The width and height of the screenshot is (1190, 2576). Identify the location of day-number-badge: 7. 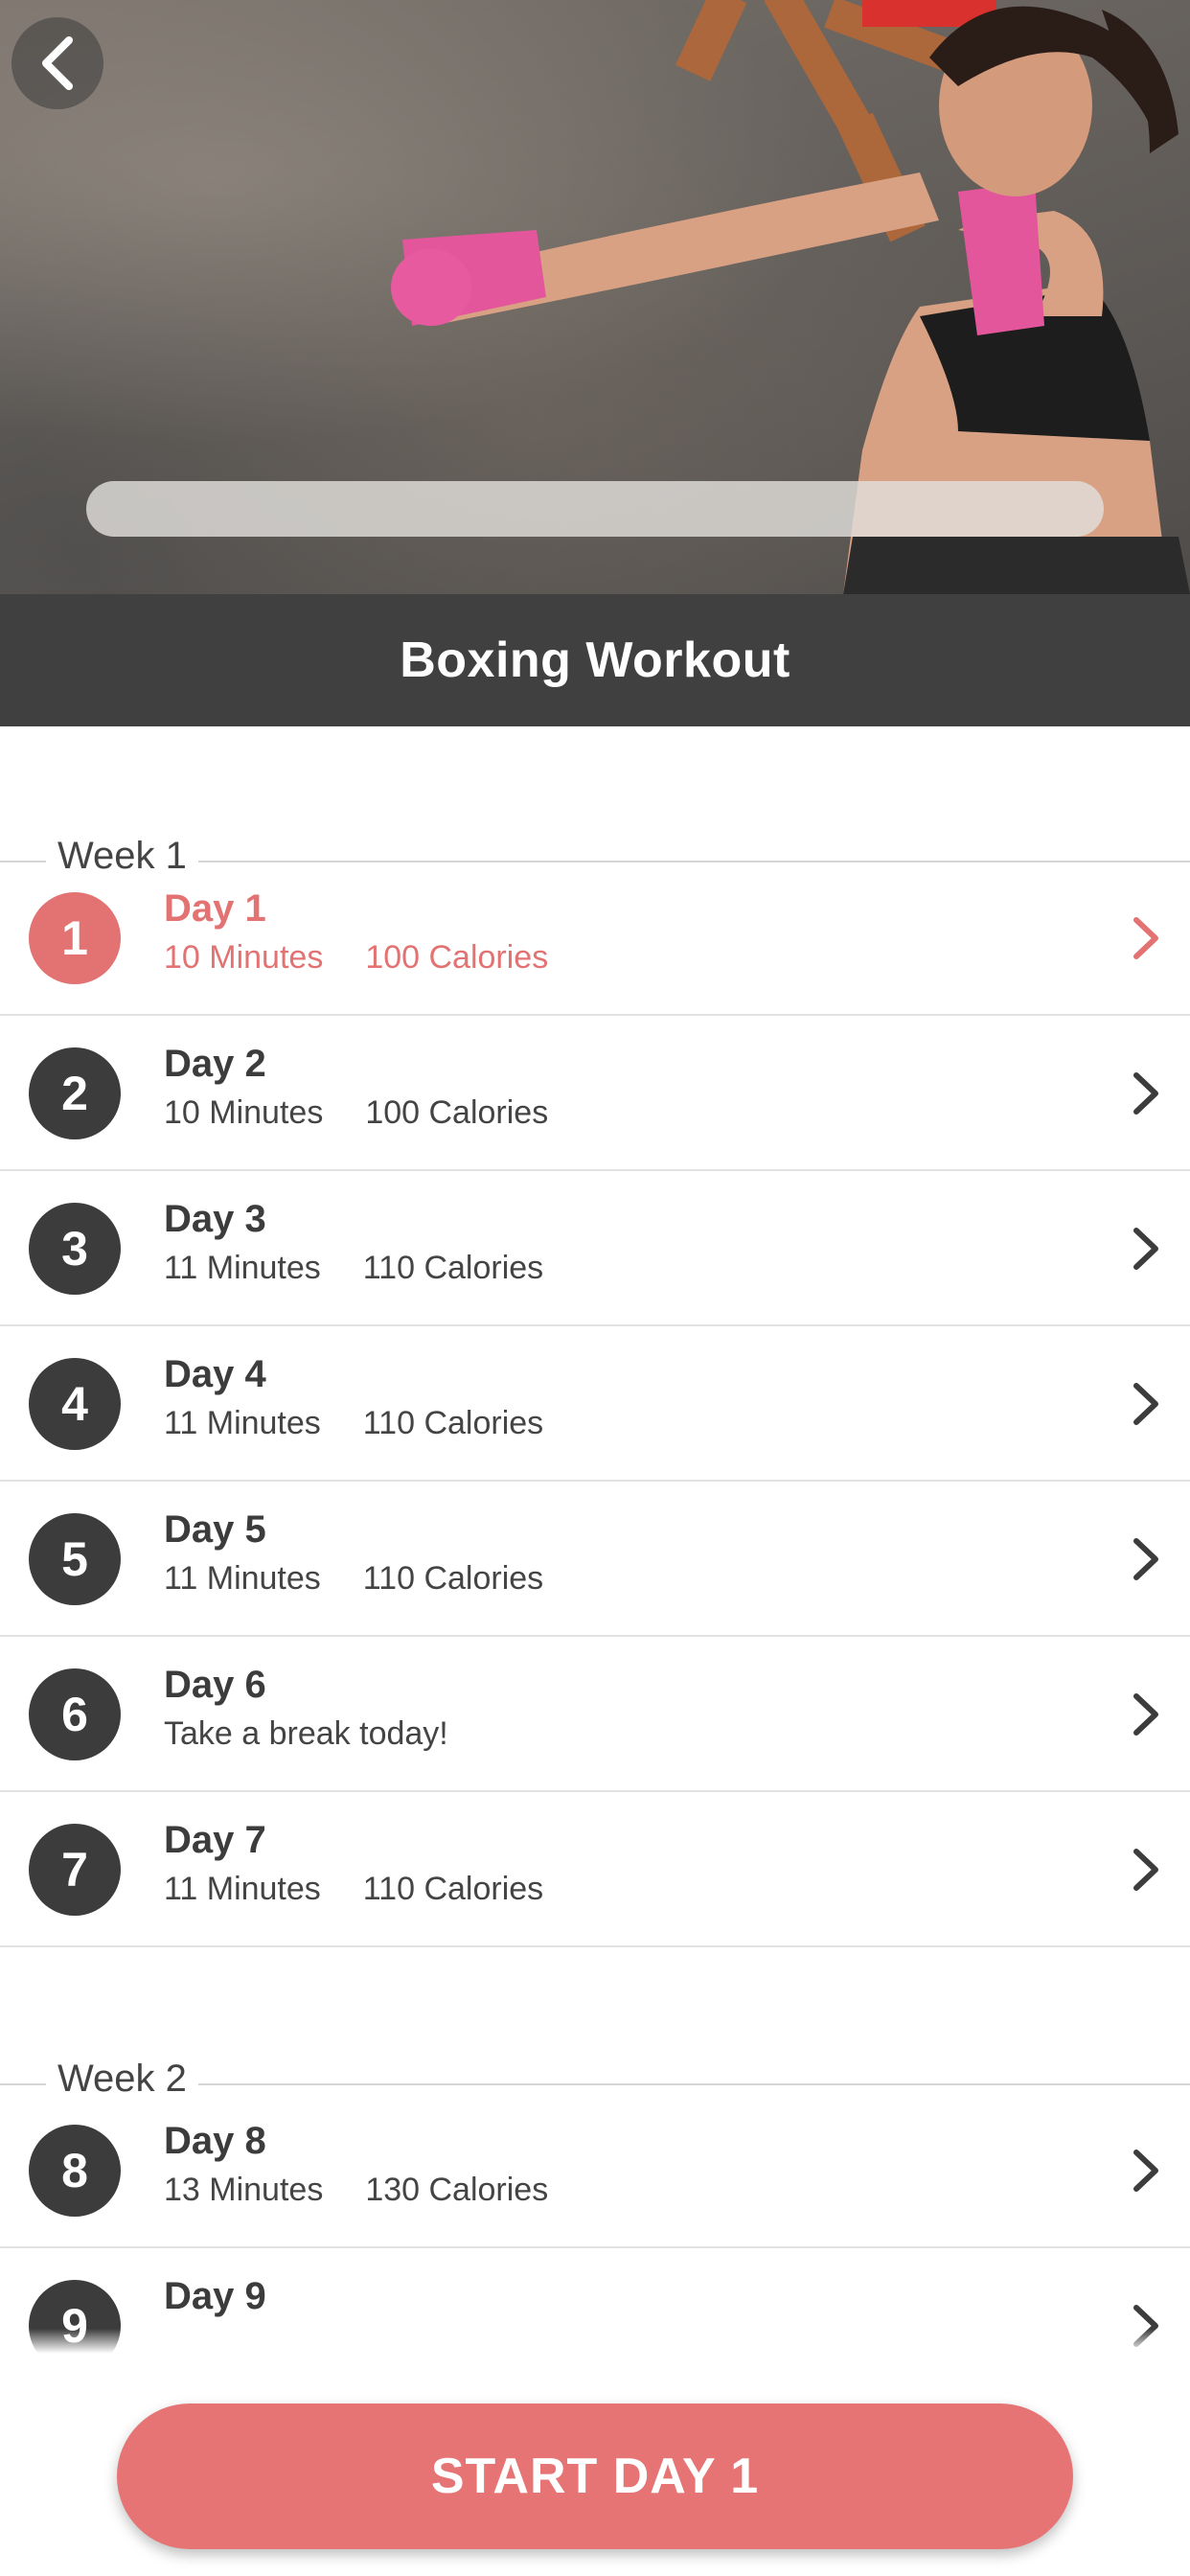
(75, 1870).